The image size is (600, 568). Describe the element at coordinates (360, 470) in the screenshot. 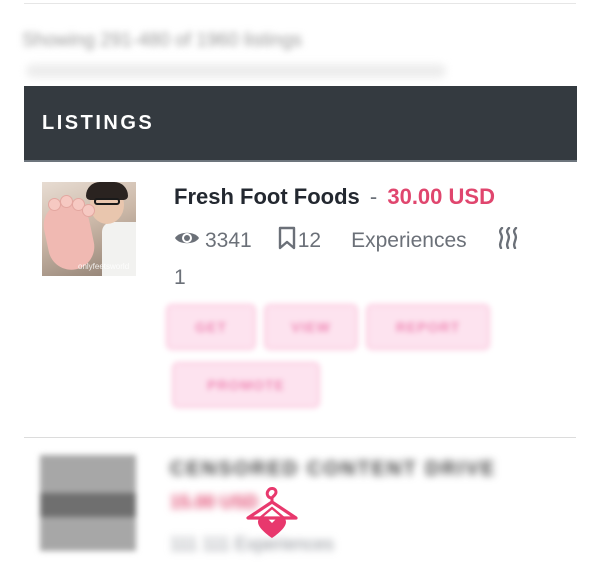

I see `next-listing-title: CENSORED CONTENT DRIVE` at that location.